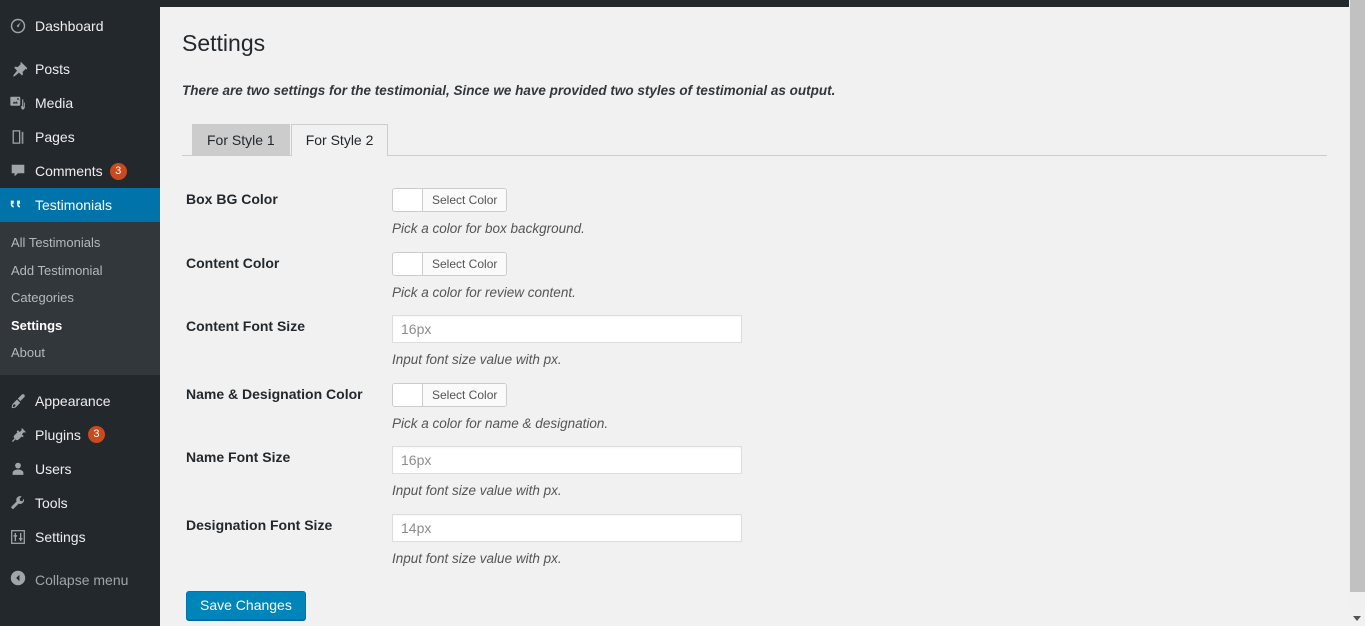  I want to click on content-color-picker-button: Select Color, so click(450, 263).